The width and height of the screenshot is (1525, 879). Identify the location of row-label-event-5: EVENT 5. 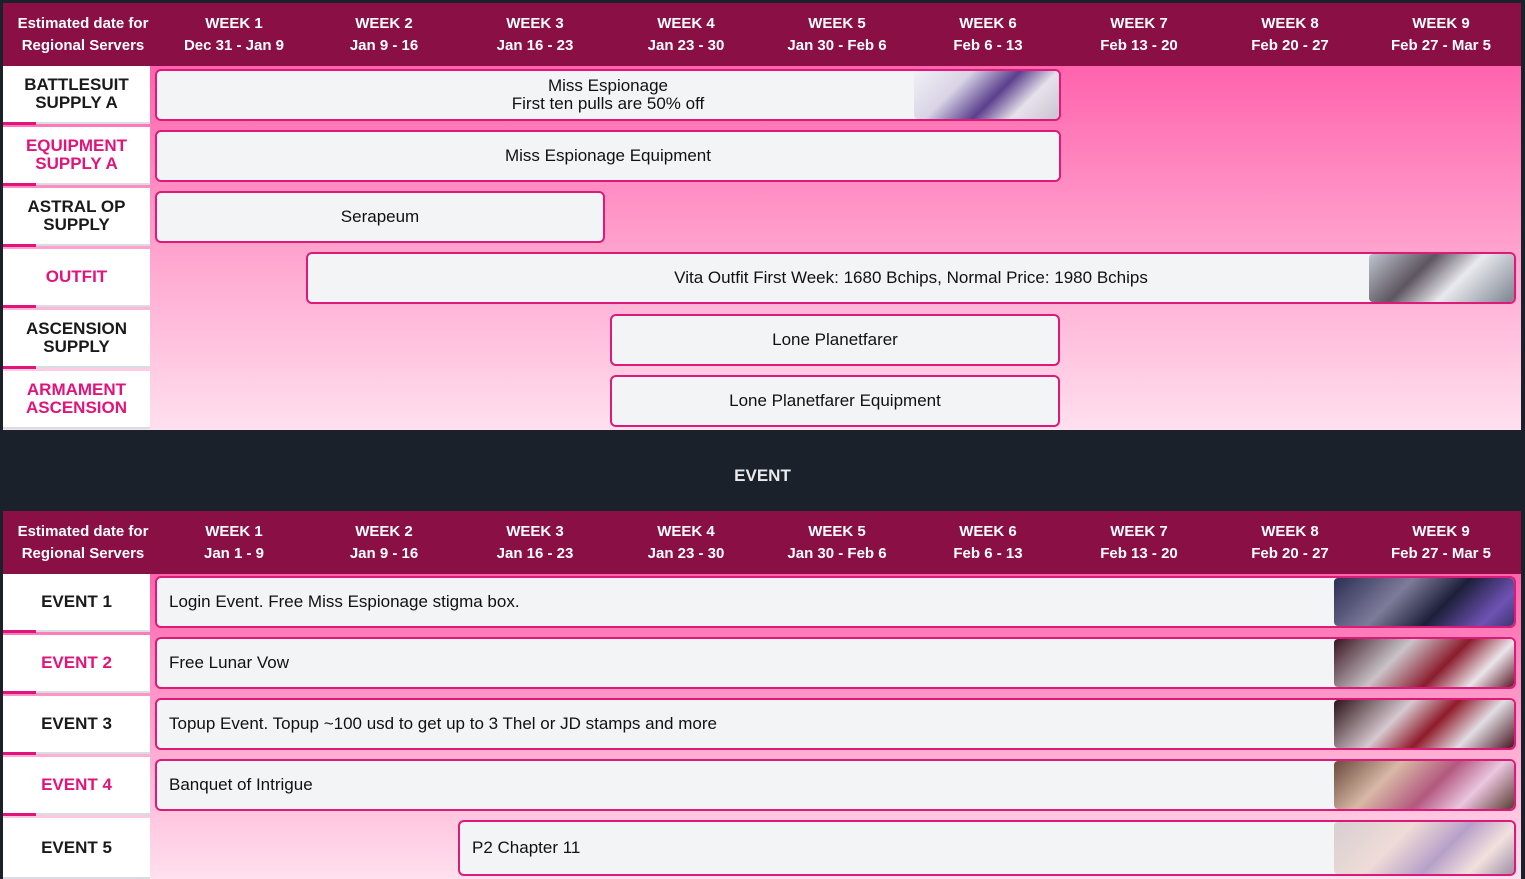
(76, 848).